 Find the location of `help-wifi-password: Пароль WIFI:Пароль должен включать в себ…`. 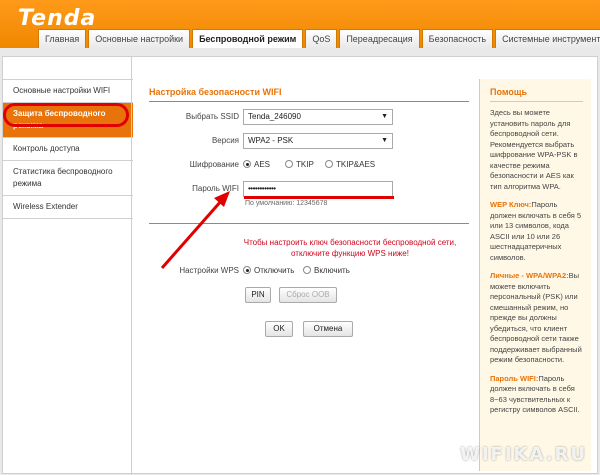

help-wifi-password: Пароль WIFI:Пароль должен включать в себ… is located at coordinates (535, 394).